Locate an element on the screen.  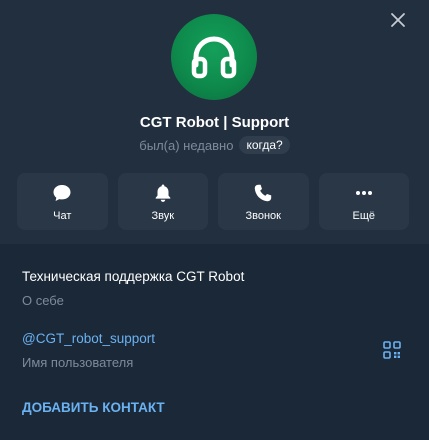
more-dots-icon is located at coordinates (364, 193).